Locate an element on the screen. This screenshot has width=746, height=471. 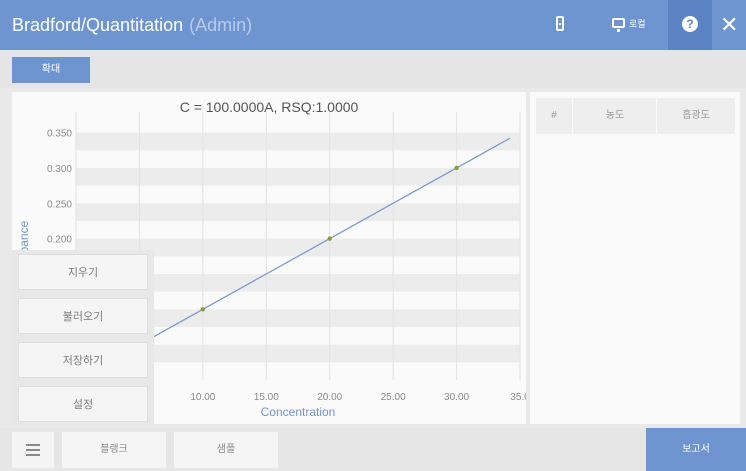
clear-button: 지우기 is located at coordinates (83, 272).